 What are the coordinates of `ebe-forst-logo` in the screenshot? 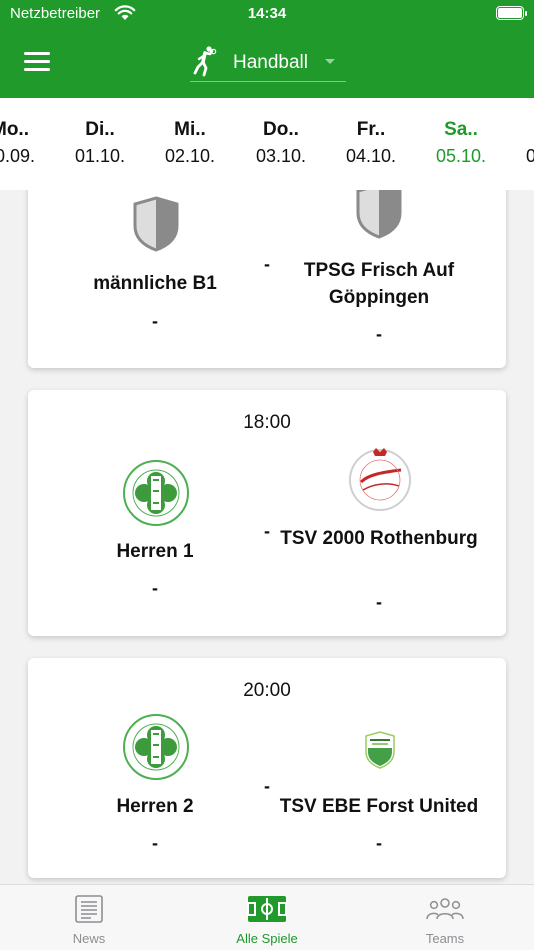 It's located at (380, 750).